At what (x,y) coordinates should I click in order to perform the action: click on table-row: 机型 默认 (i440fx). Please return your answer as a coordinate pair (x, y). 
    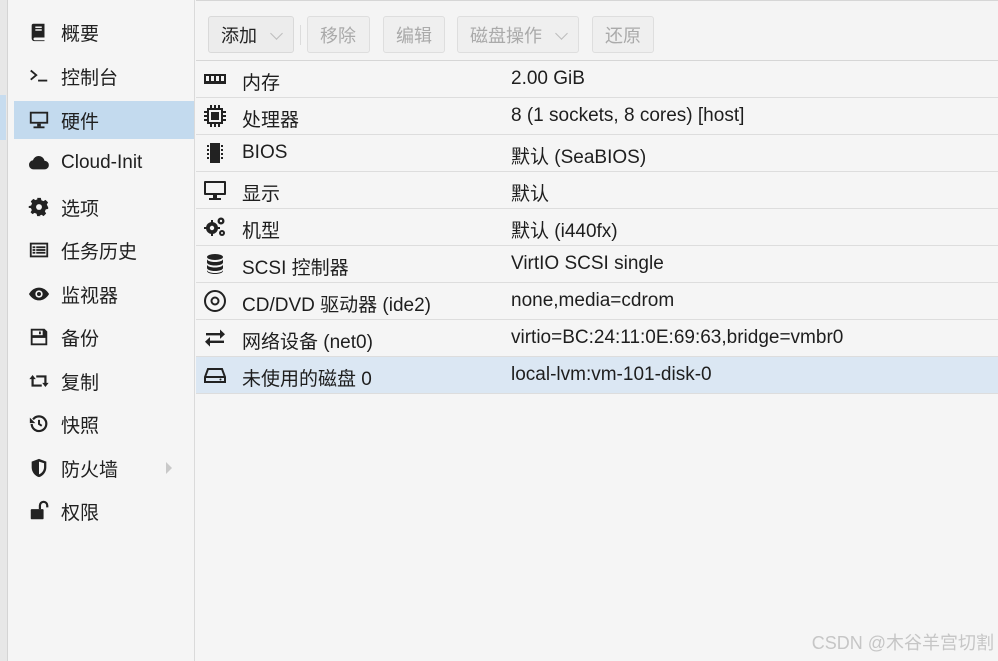
    Looking at the image, I should click on (597, 227).